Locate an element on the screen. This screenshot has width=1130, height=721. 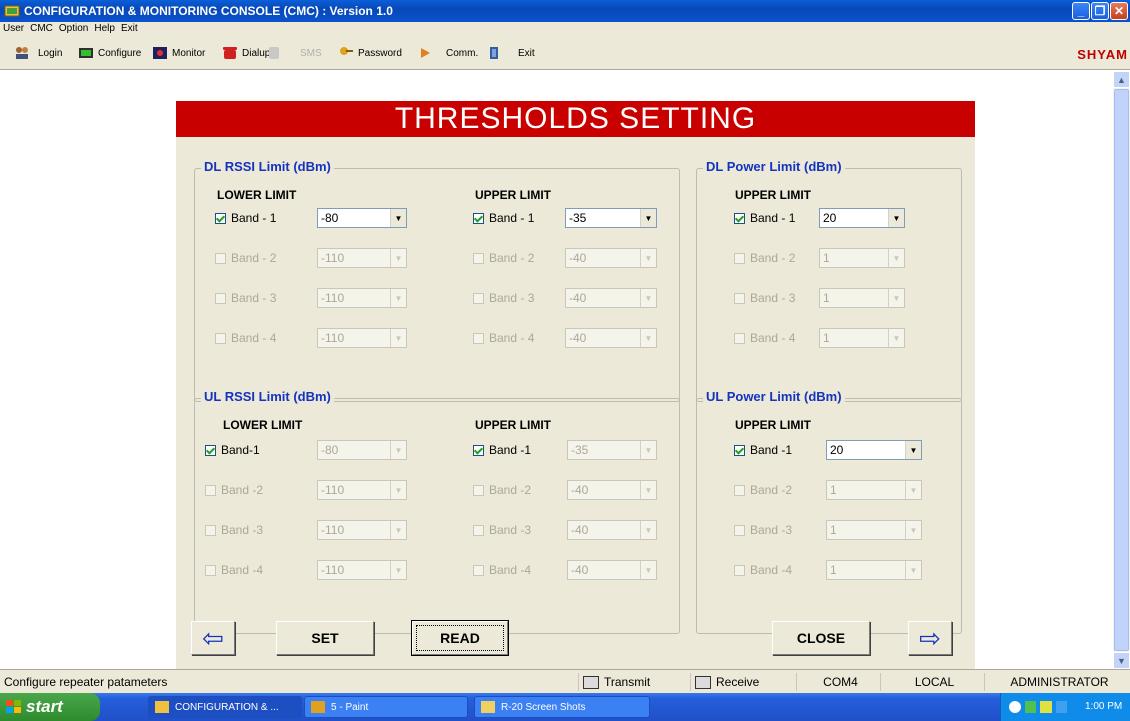
ul-rssi-lower-band-4-checkbox: Band -4 is located at coordinates (234, 570).